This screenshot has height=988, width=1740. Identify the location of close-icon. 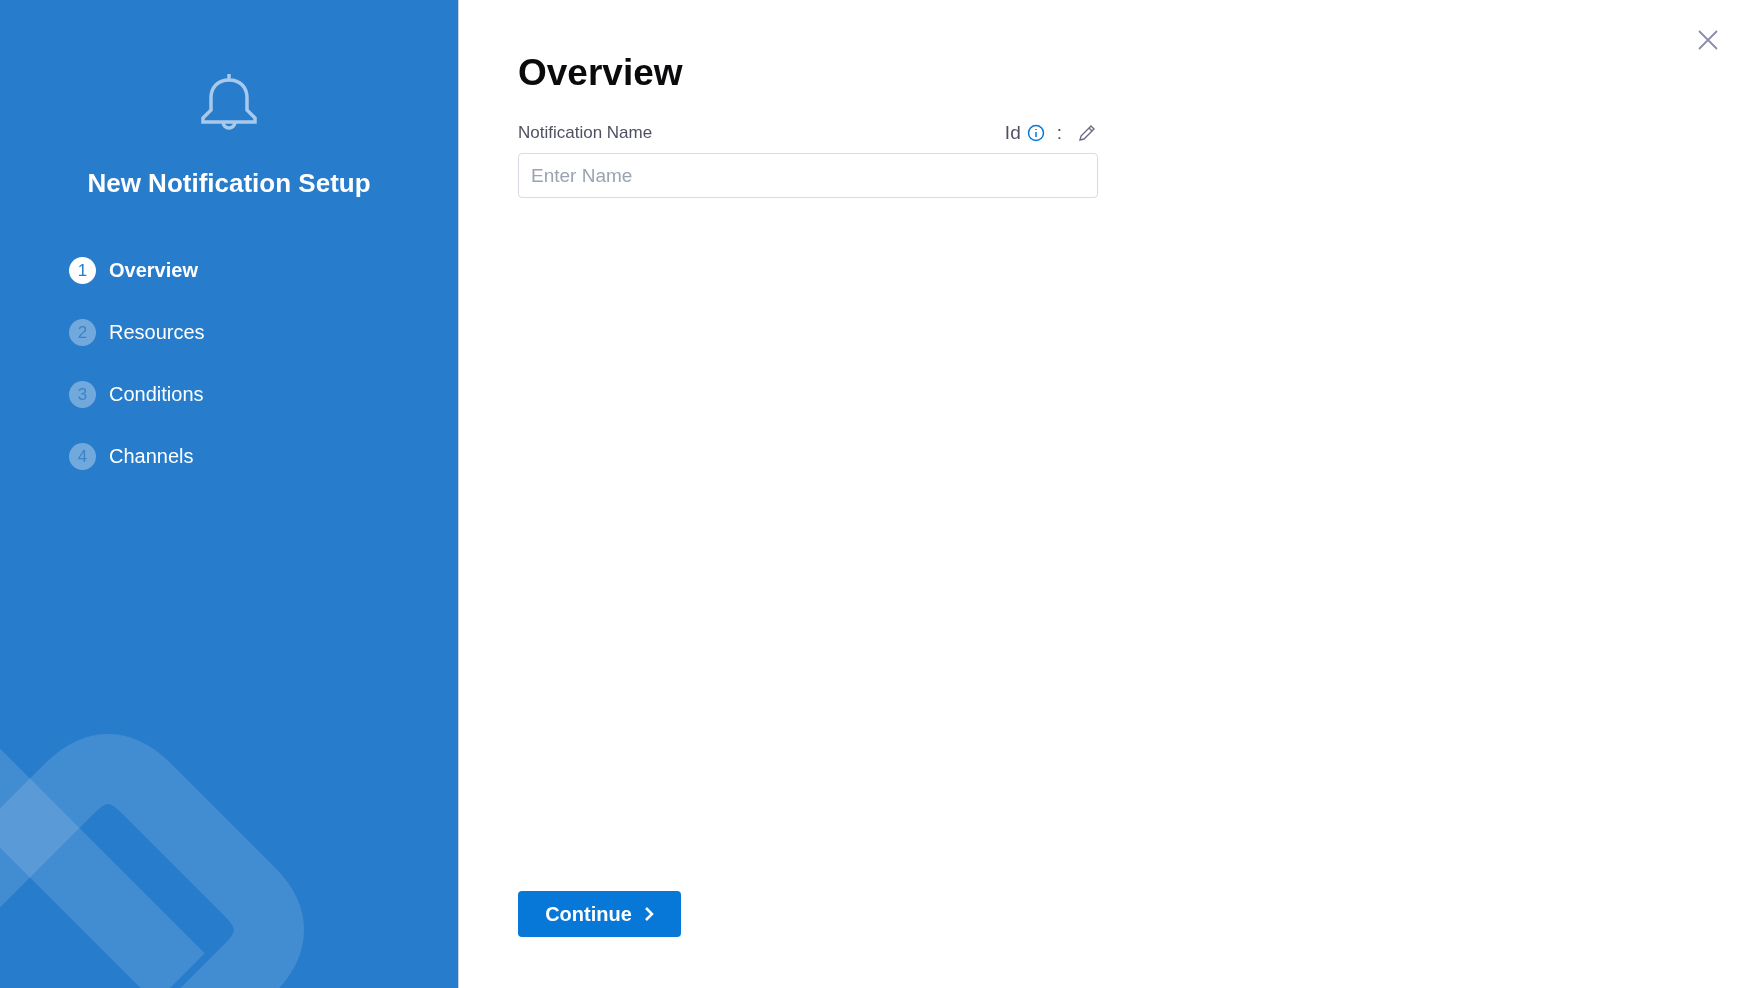
(1708, 40).